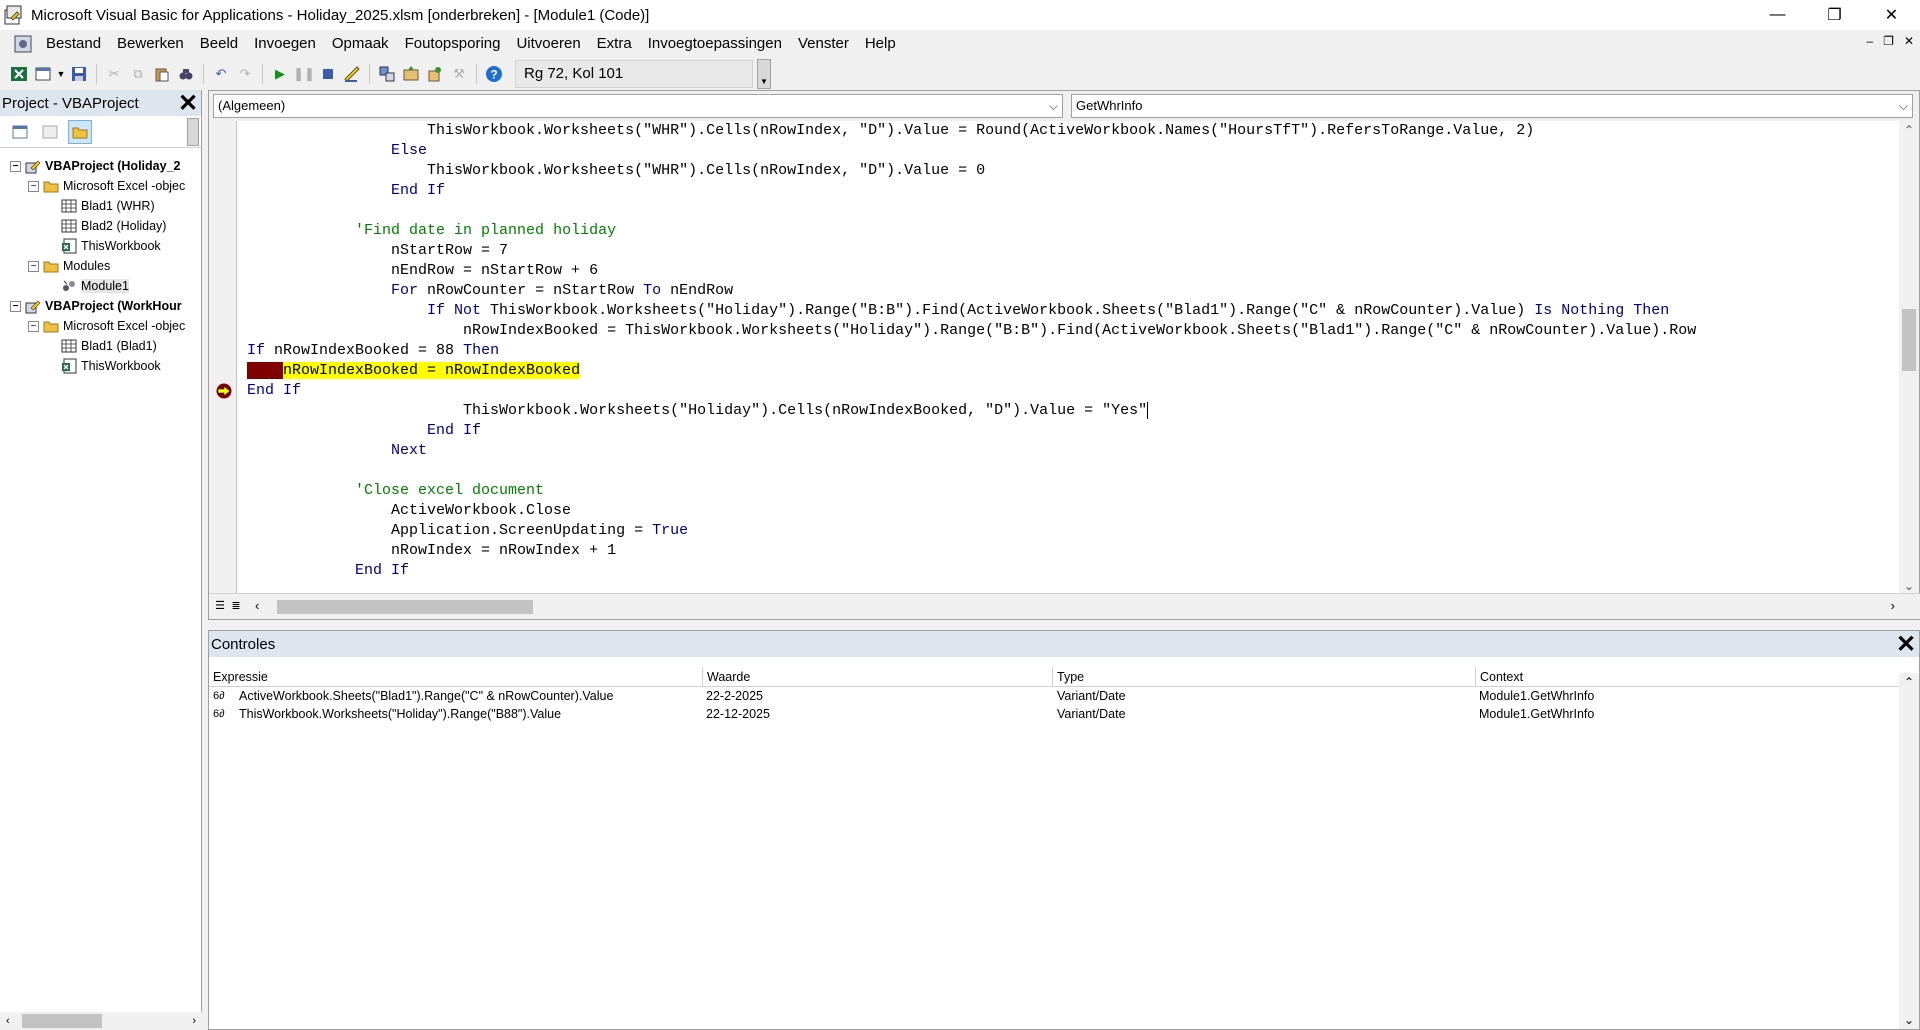 Image resolution: width=1920 pixels, height=1030 pixels. I want to click on find-icon, so click(186, 74).